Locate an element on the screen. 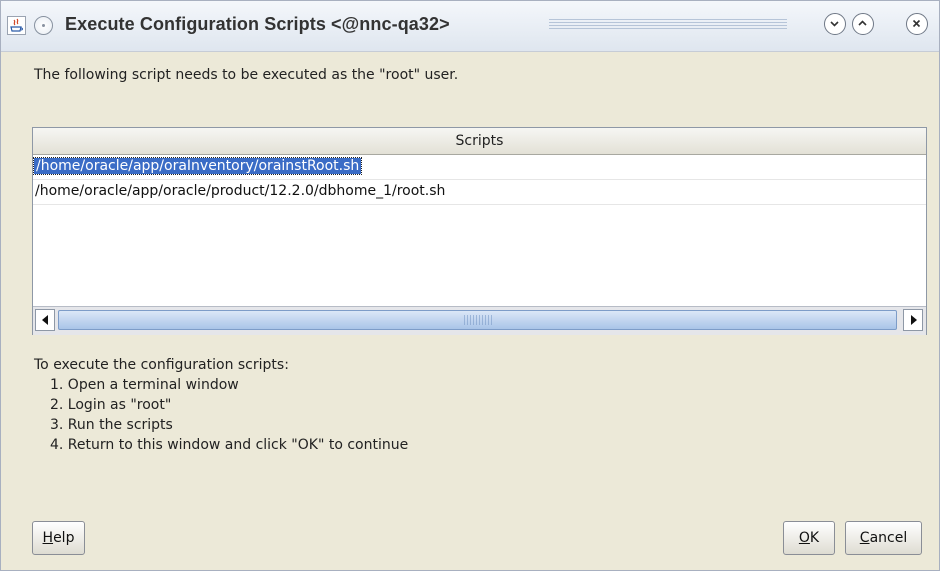 This screenshot has height=571, width=940. step-item: 3. Run the scripts is located at coordinates (111, 425).